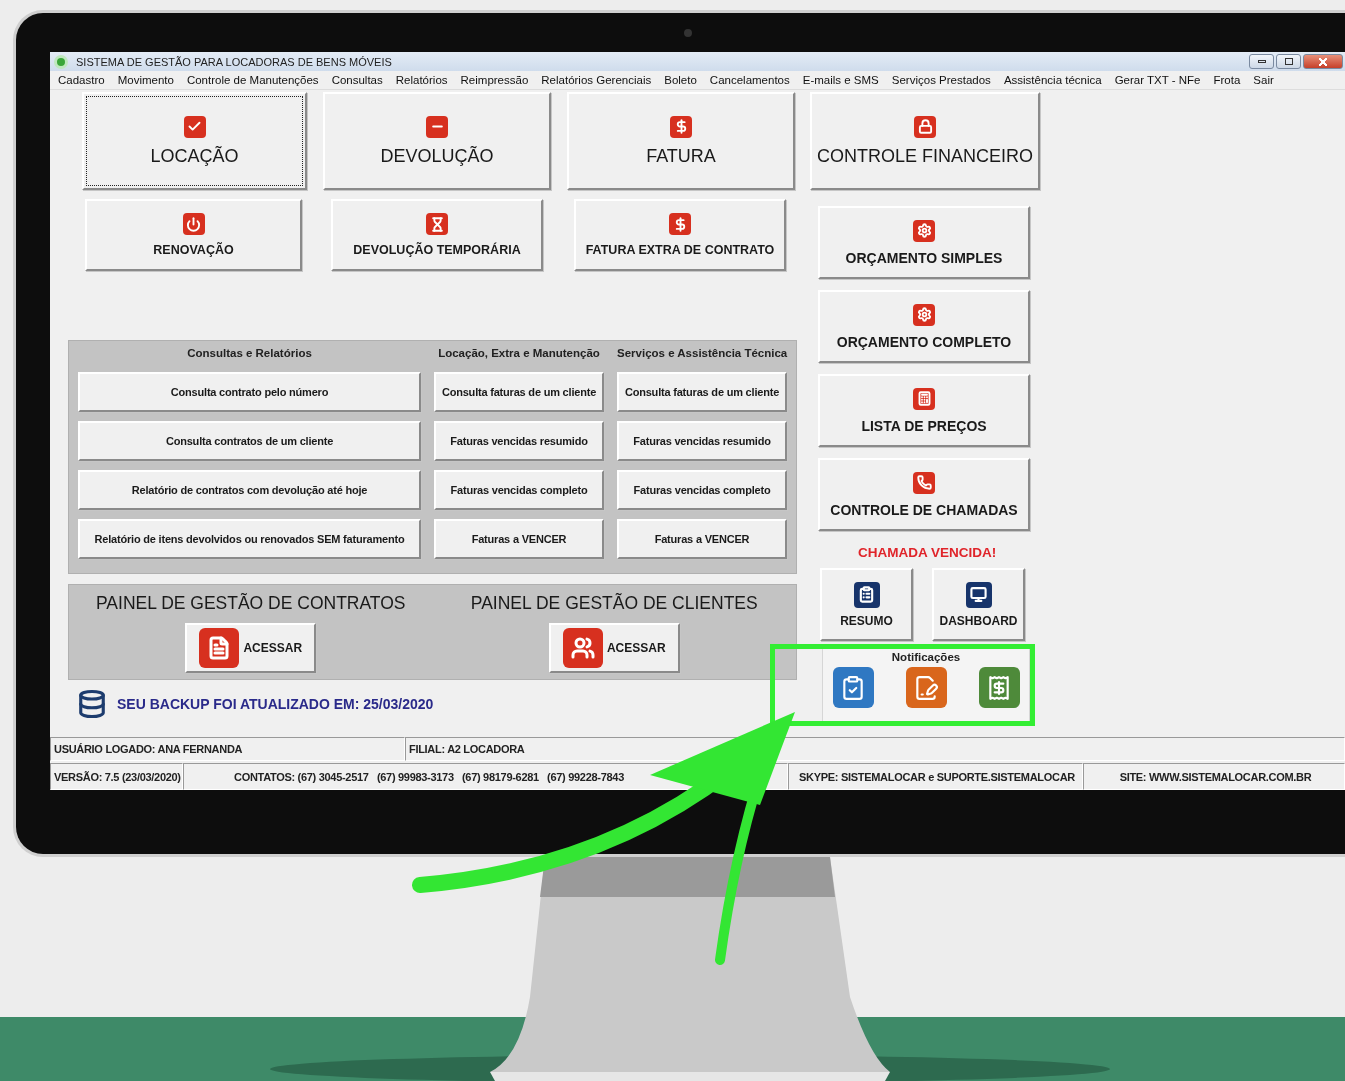  Describe the element at coordinates (252, 80) in the screenshot. I see `menu-item: Controle de Manutenções` at that location.